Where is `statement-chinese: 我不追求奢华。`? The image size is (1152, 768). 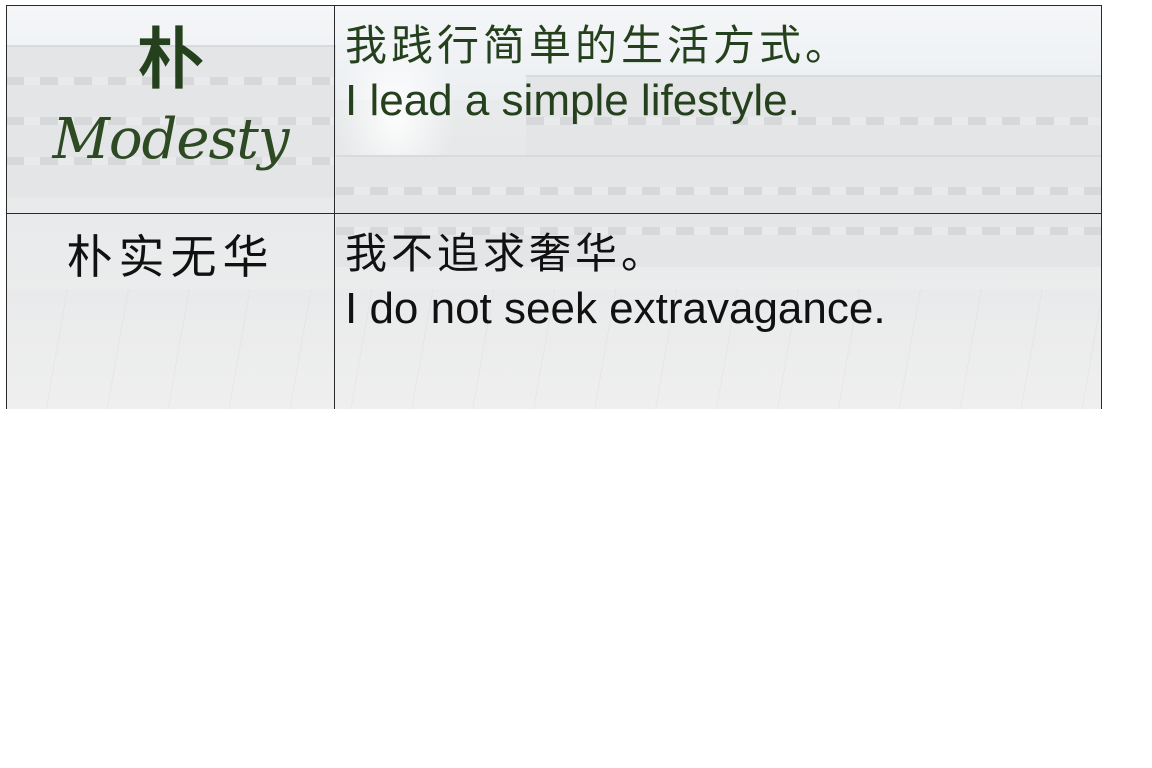
statement-chinese: 我不追求奢华。 is located at coordinates (506, 253).